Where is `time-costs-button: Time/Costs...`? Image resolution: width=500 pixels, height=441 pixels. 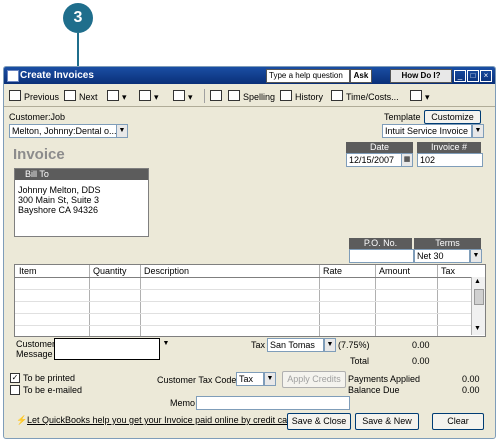
time-costs-button: Time/Costs... is located at coordinates (365, 96).